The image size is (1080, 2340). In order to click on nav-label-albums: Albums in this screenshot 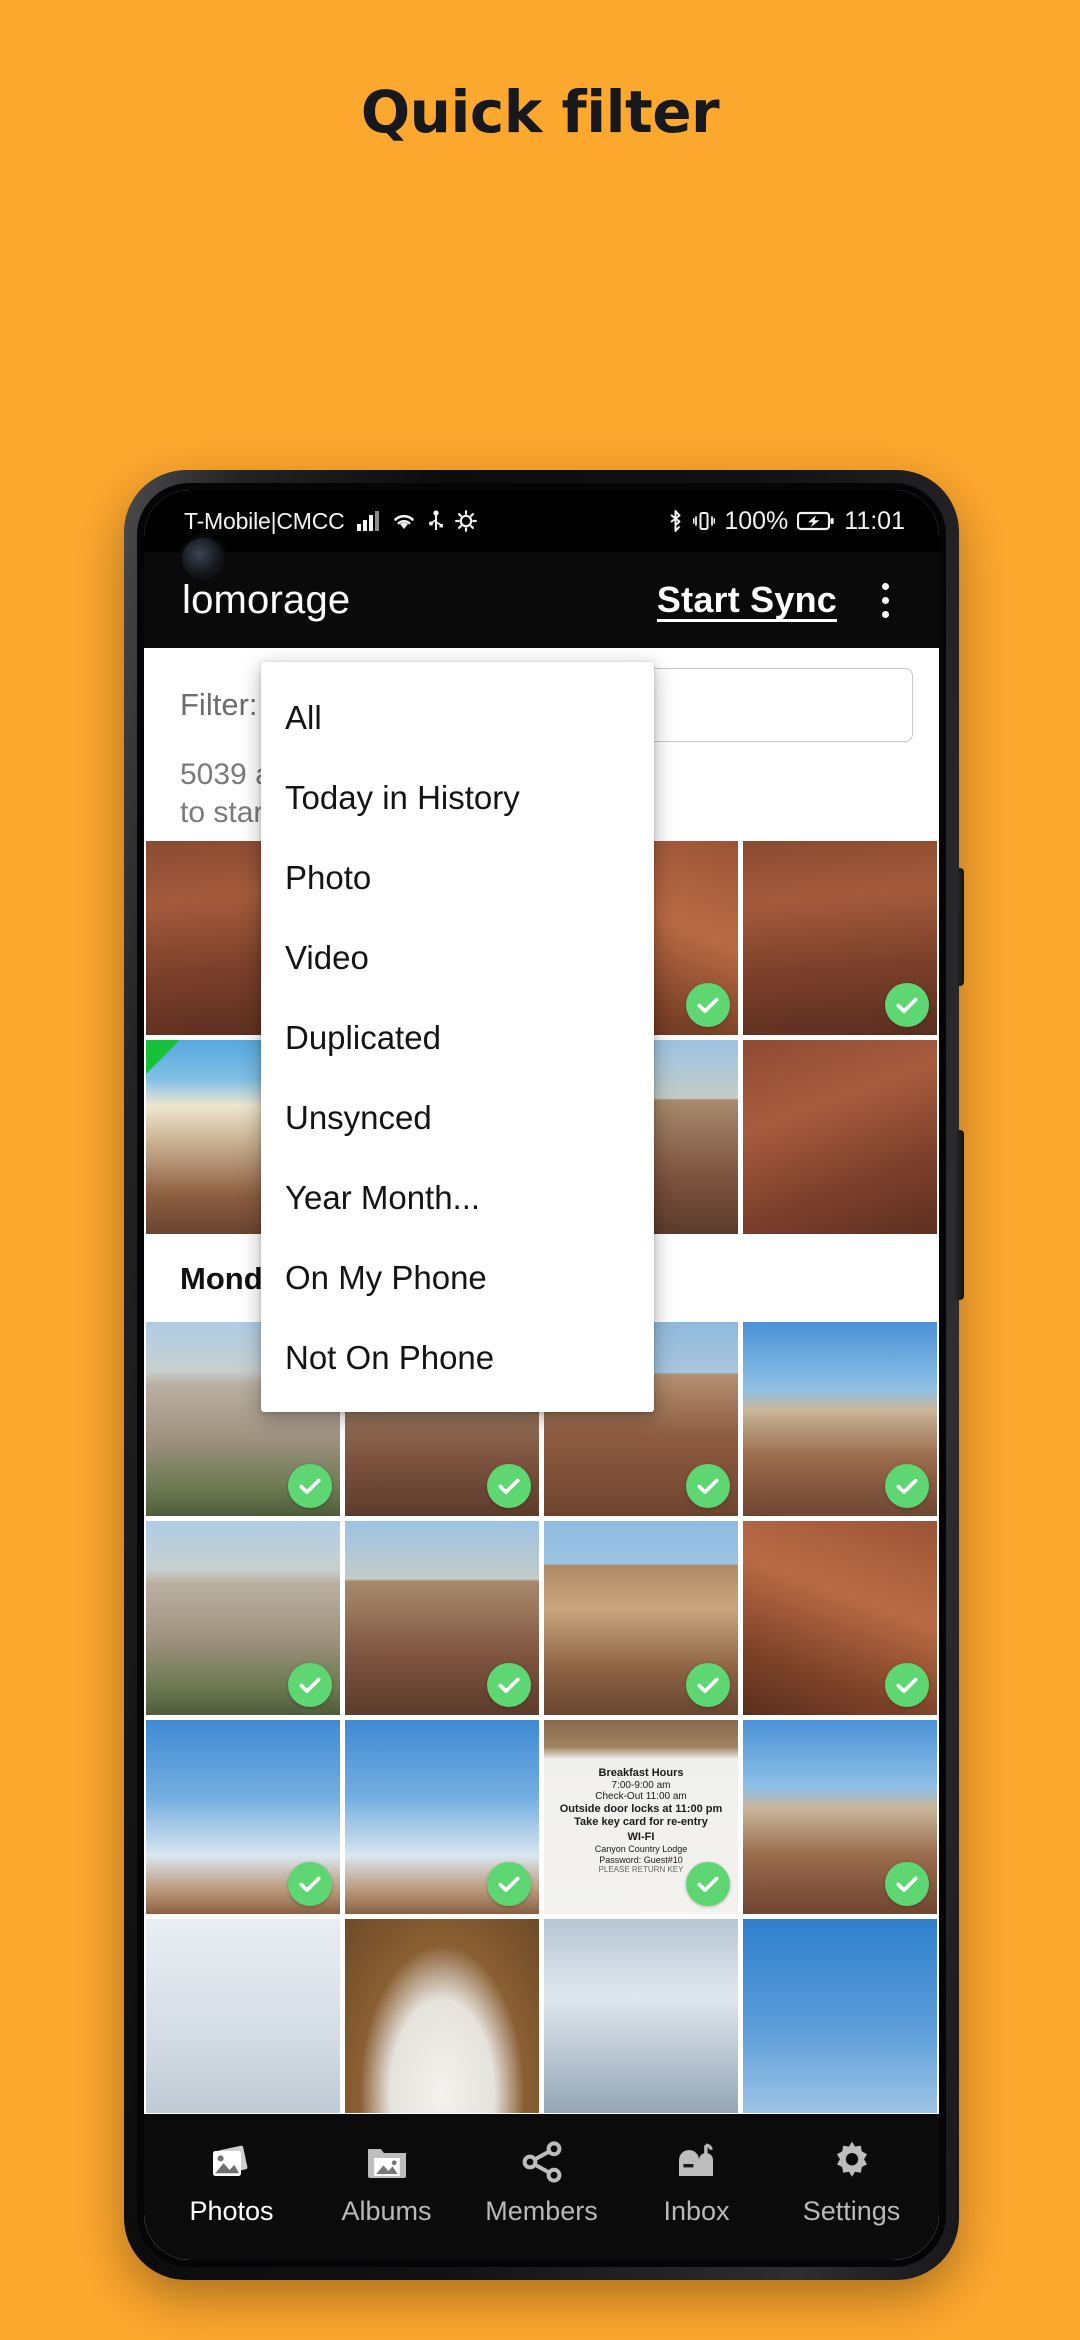, I will do `click(386, 2210)`.